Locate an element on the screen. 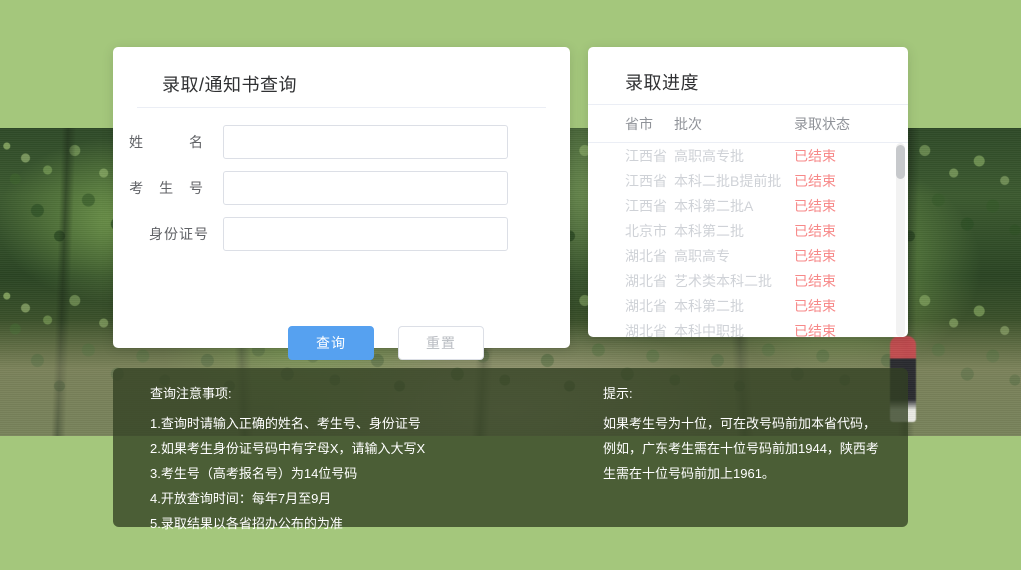 The image size is (1021, 570). cell-batch: 艺术类本科二批 is located at coordinates (723, 280).